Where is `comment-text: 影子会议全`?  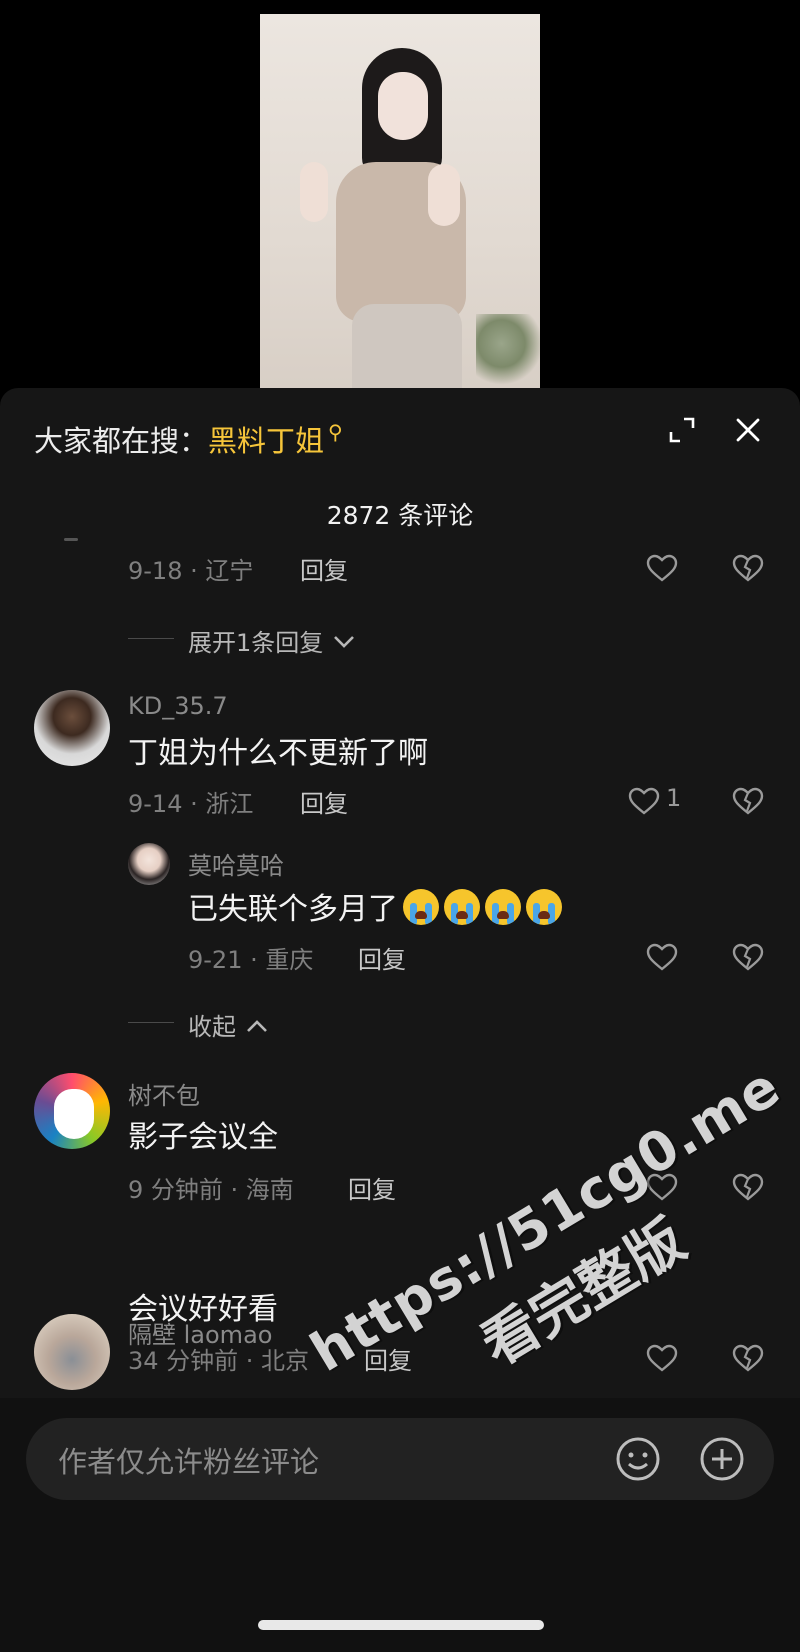
comment-text: 影子会议全 is located at coordinates (203, 1137).